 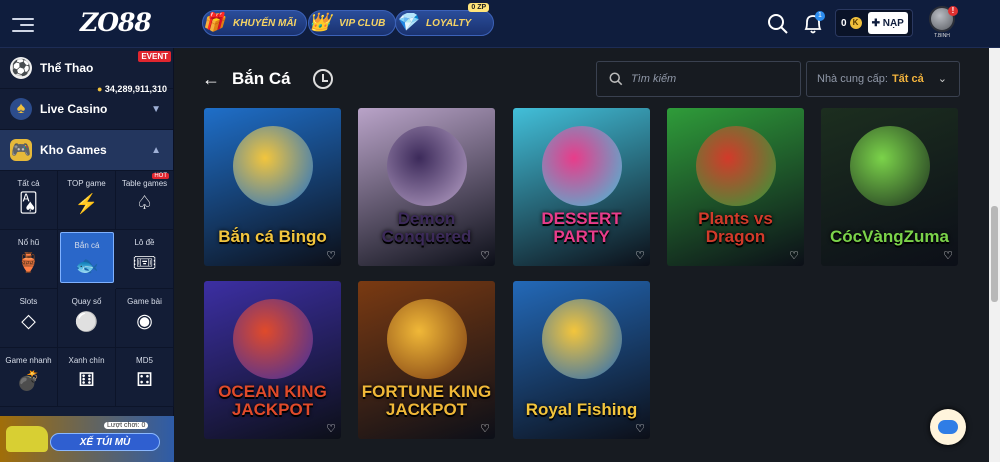 I want to click on category-slots: Slots ◇, so click(x=29, y=318).